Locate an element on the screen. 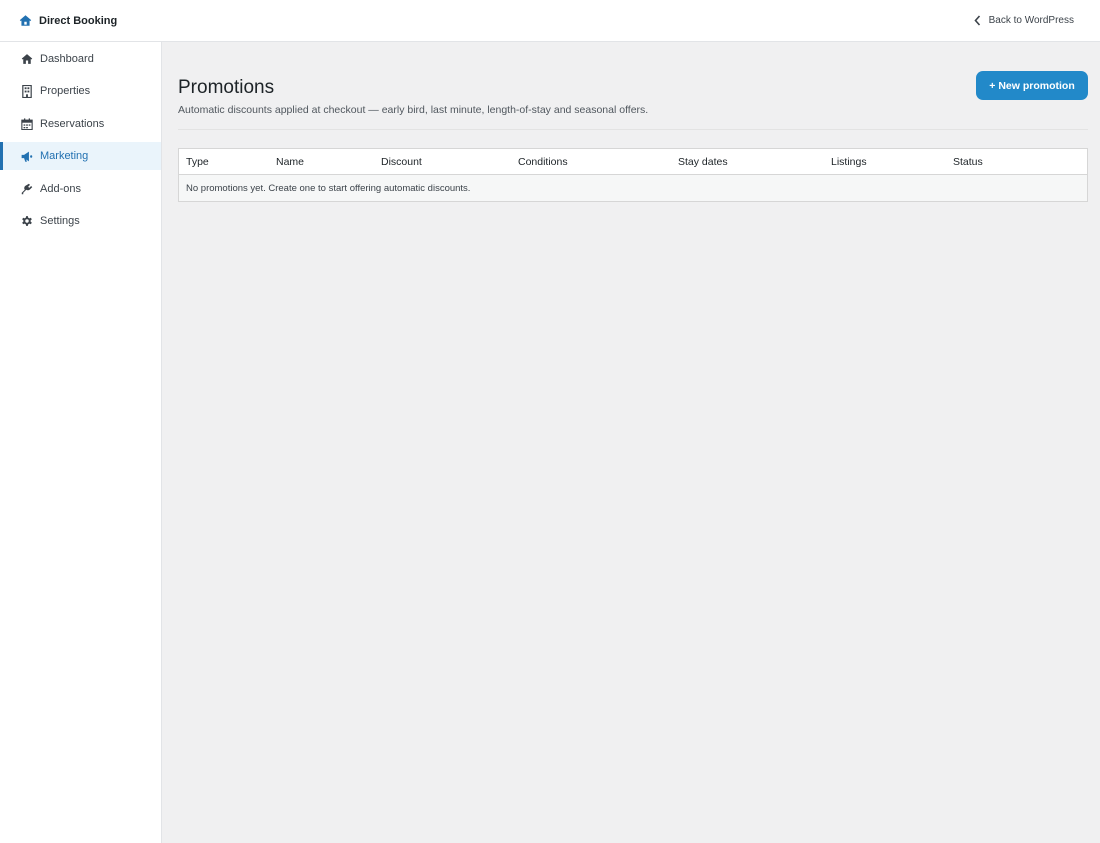 The image size is (1100, 843). sidebar-item-label: Dashboard is located at coordinates (67, 59).